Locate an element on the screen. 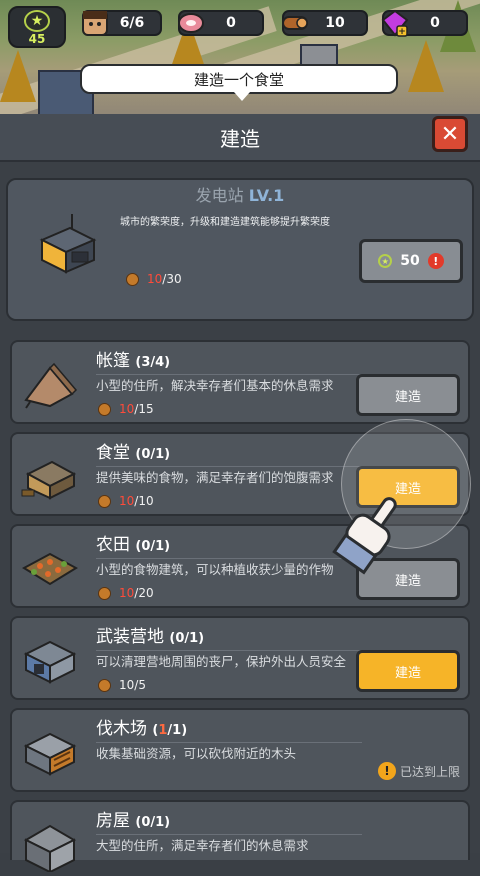 The image size is (480, 876). list-item-tent: 帐篷 (3/4) 小型的住所，解决幸存者们基本的休息需求 10/15 建造 is located at coordinates (240, 382).